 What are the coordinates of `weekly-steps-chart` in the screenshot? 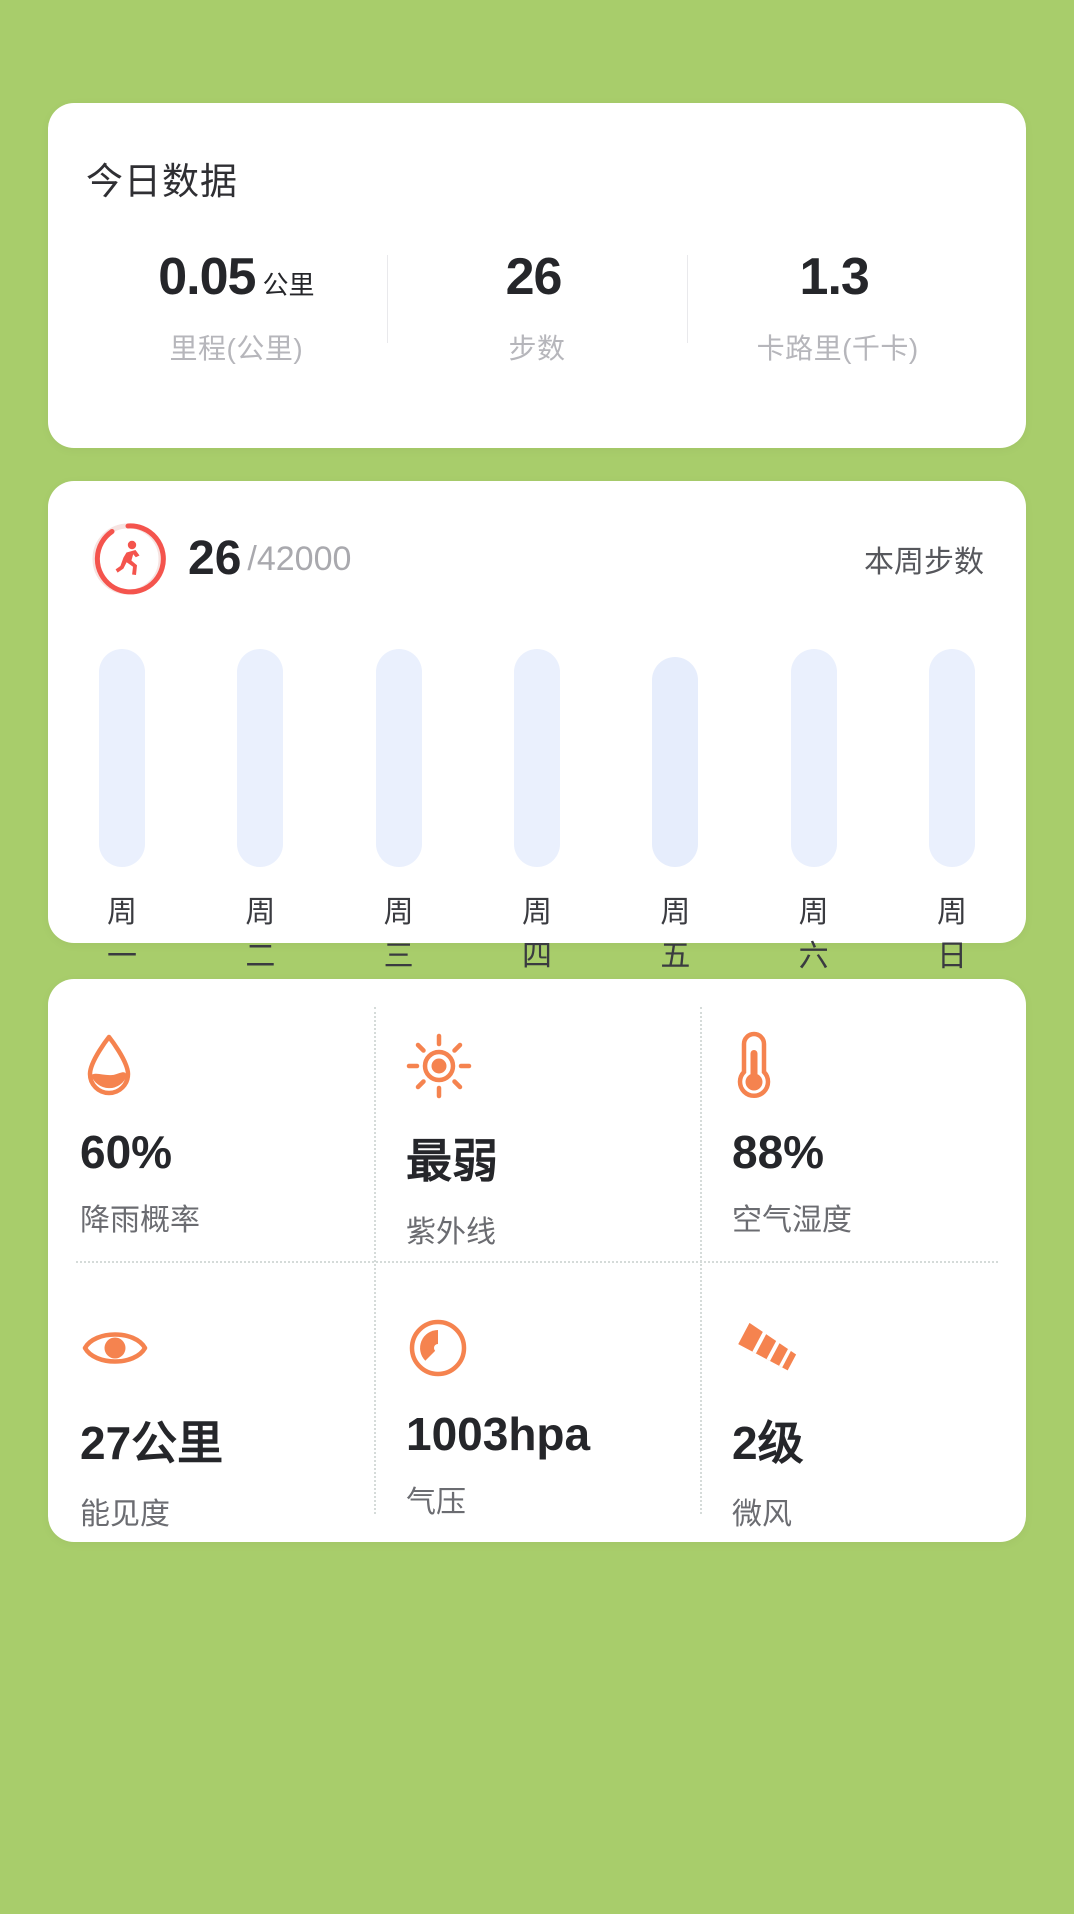 It's located at (537, 754).